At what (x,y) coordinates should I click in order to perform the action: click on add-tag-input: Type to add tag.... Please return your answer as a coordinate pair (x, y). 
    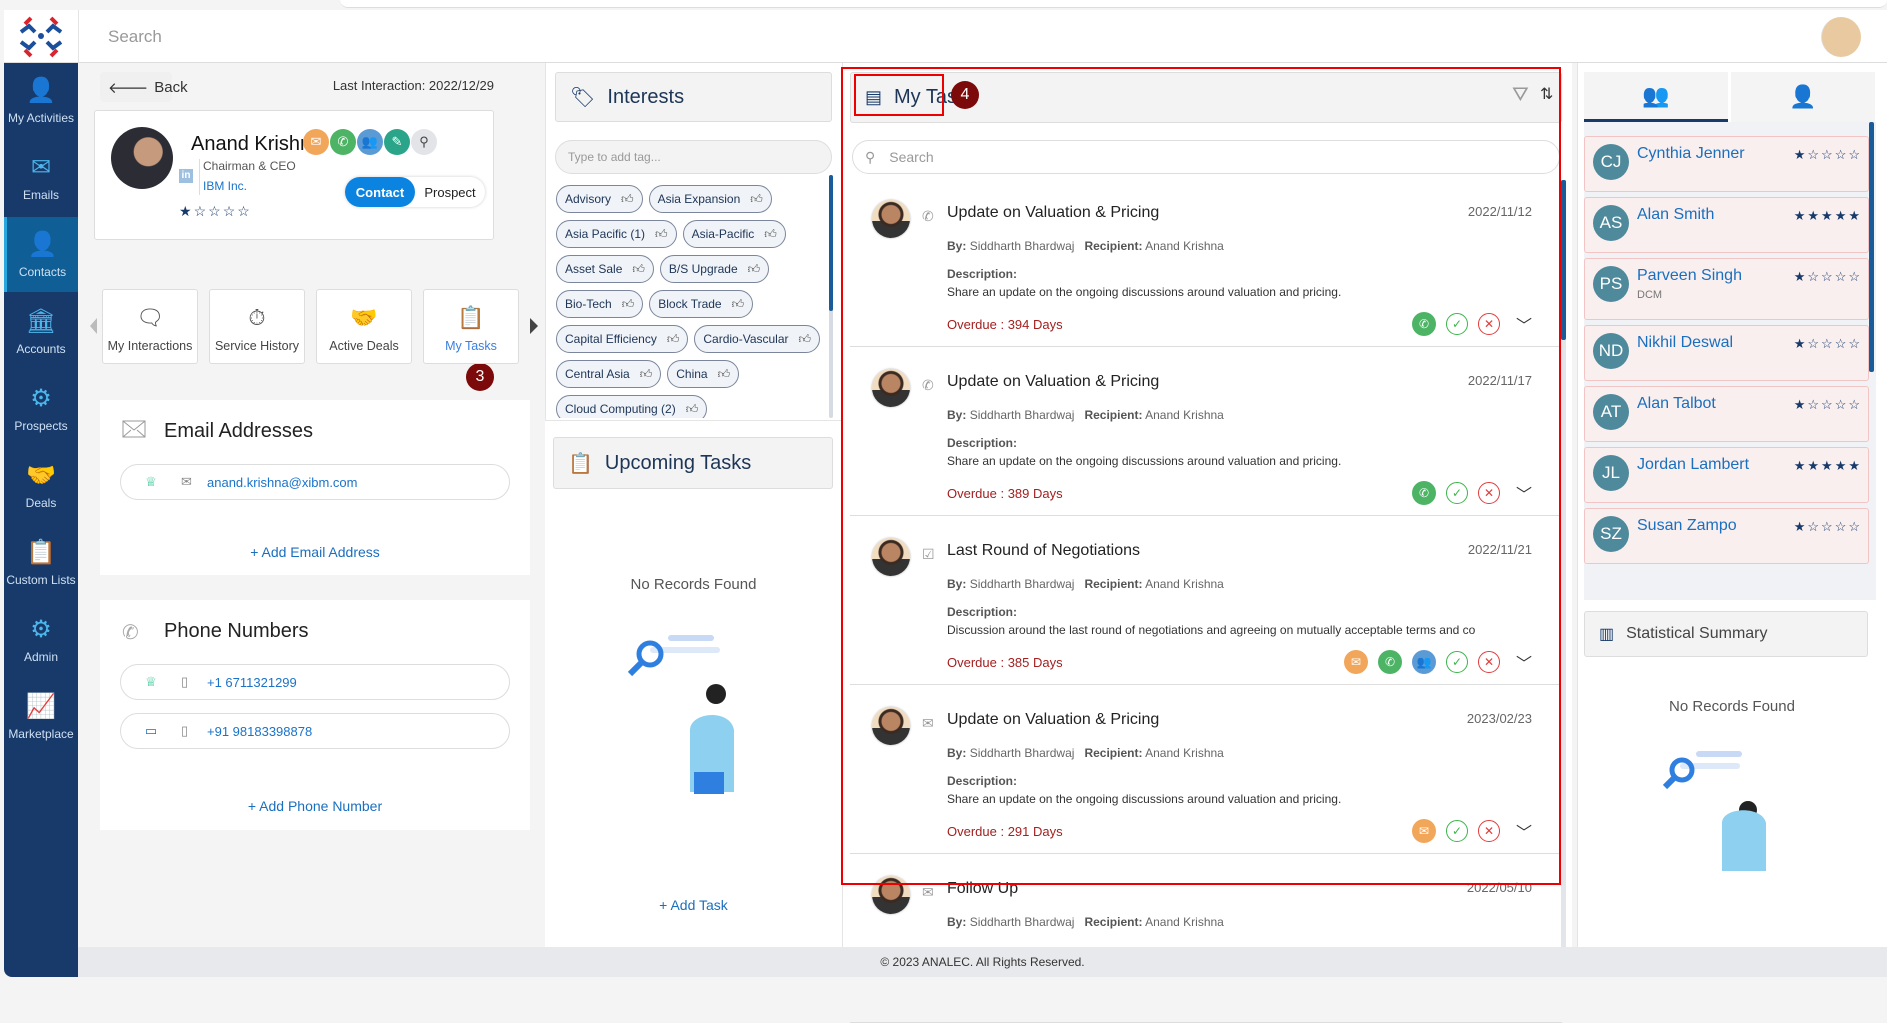
    Looking at the image, I should click on (693, 157).